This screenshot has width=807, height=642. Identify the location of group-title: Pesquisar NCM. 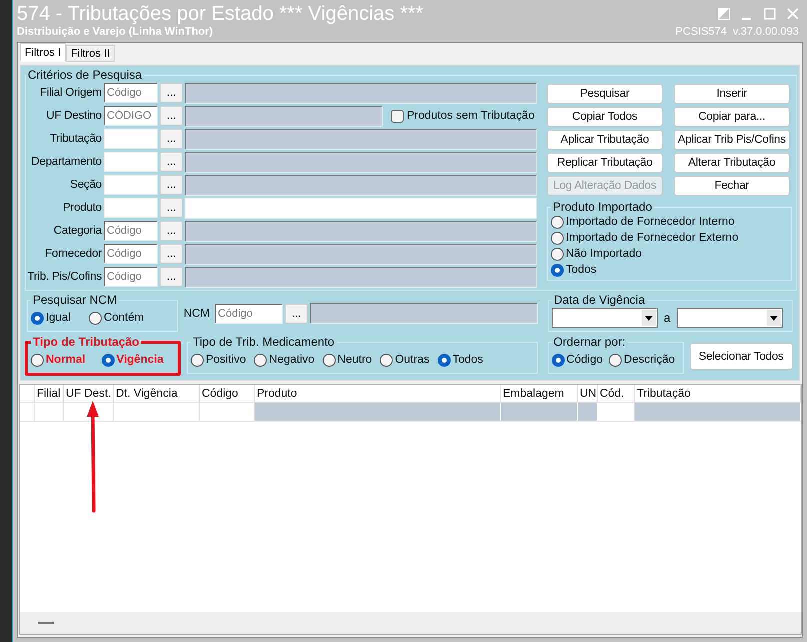
(75, 300).